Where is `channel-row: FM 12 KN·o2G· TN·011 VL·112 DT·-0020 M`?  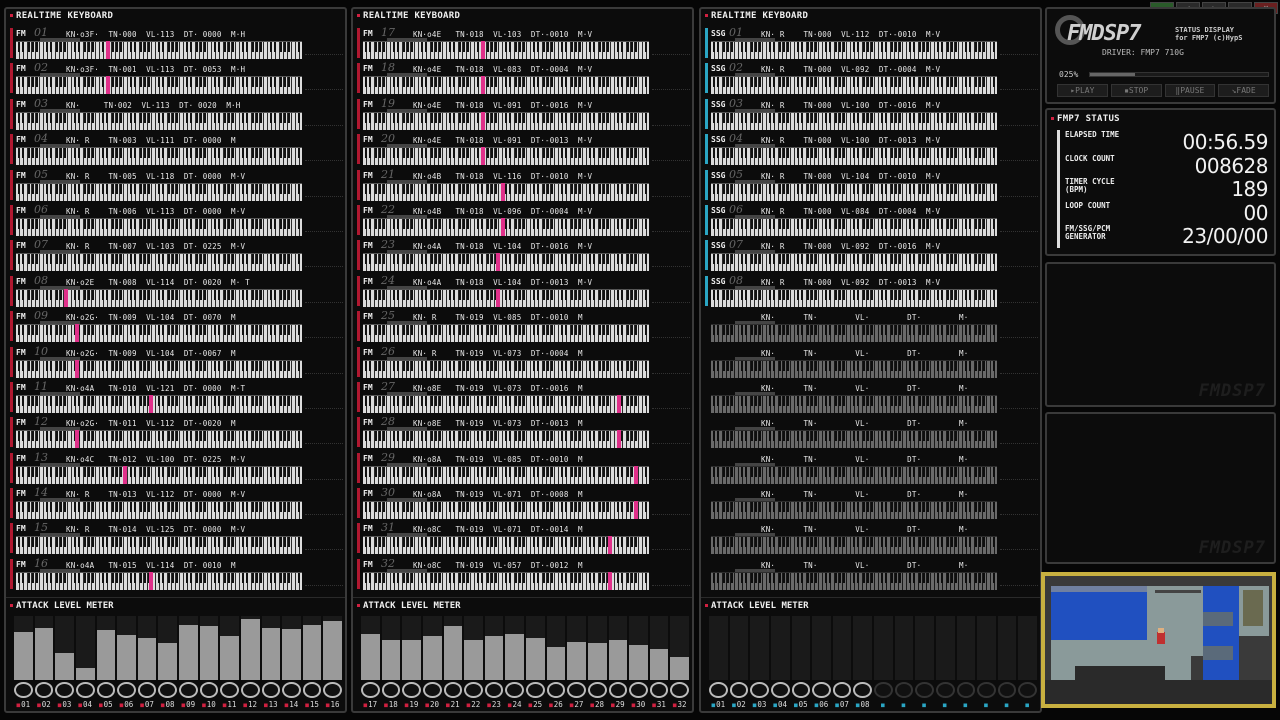
channel-row: FM 12 KN·o2G· TN·011 VL·112 DT·-0020 M is located at coordinates (177, 431).